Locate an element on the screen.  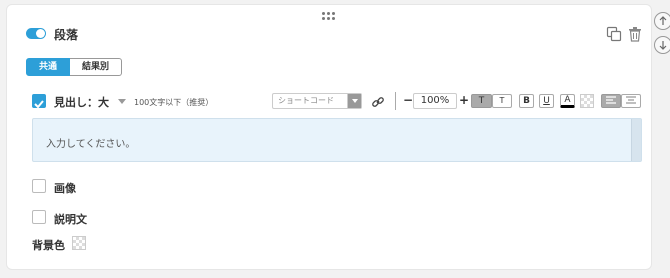
copy-icon is located at coordinates (614, 34).